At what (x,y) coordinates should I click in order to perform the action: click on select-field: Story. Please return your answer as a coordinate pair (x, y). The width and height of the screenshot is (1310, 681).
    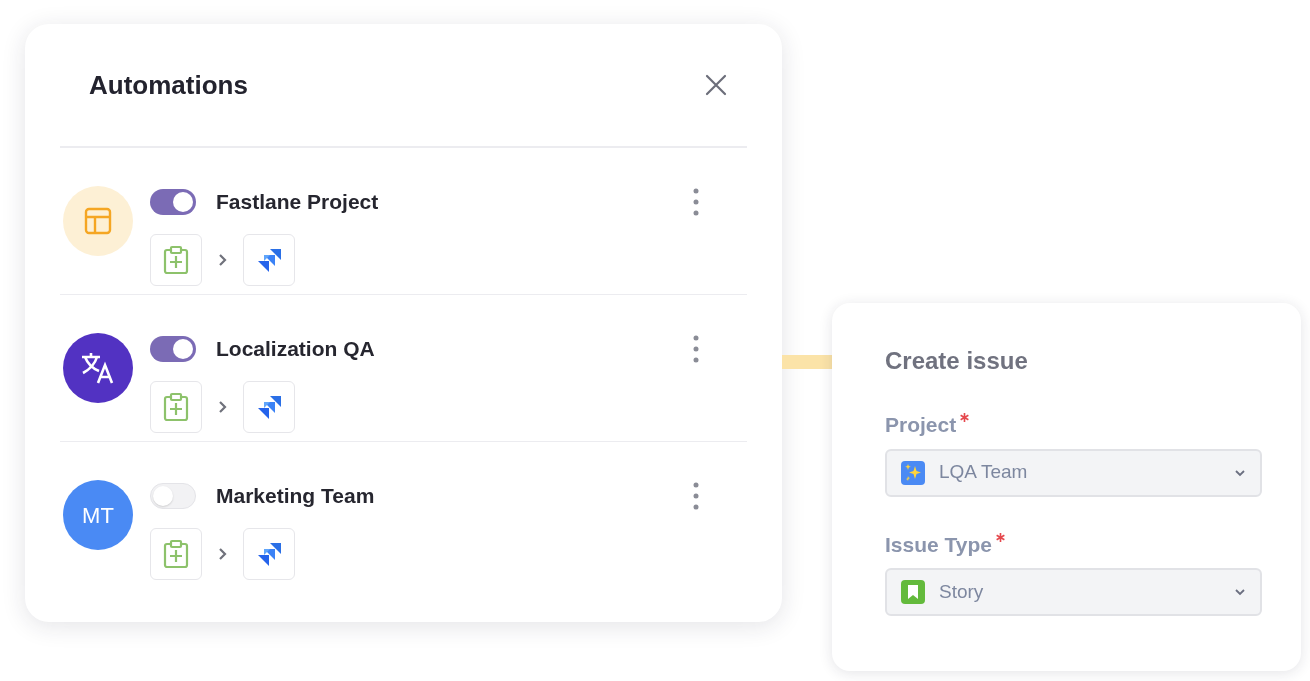
    Looking at the image, I should click on (1073, 592).